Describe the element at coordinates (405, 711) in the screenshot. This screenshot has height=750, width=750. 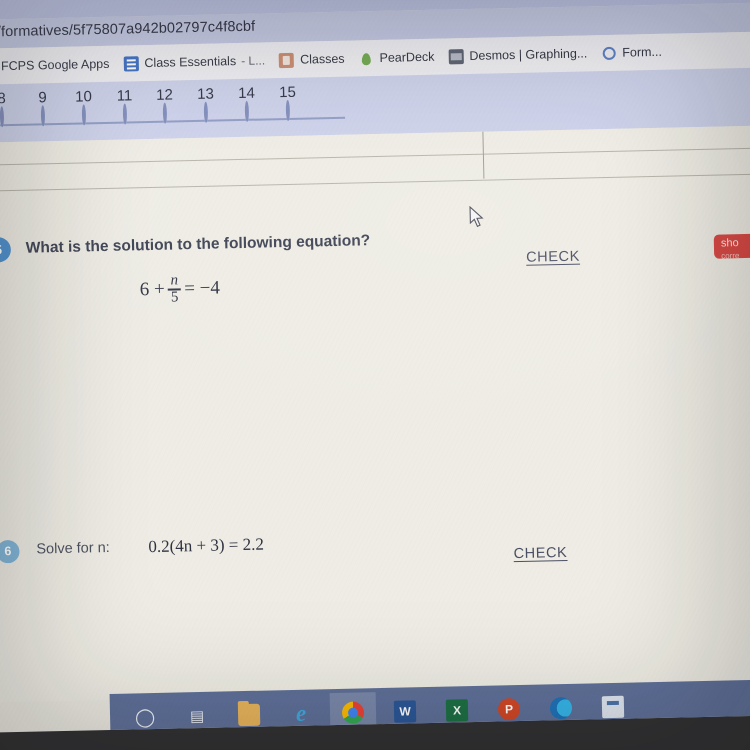
I see `microsoft-word-icon: W` at that location.